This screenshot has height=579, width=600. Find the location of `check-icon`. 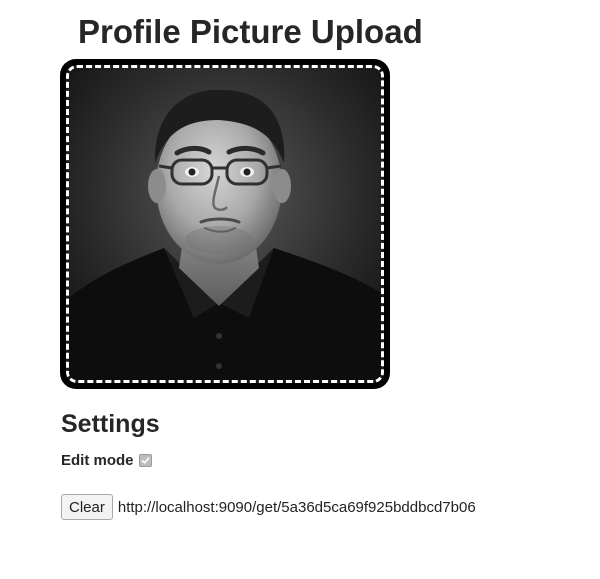

check-icon is located at coordinates (145, 460).